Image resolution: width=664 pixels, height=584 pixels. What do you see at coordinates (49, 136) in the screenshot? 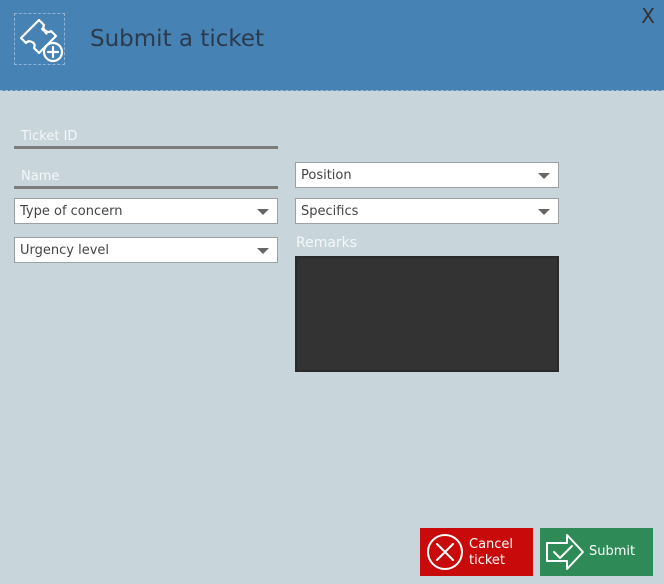
I see `ticket-id-placeholder: Ticket ID` at bounding box center [49, 136].